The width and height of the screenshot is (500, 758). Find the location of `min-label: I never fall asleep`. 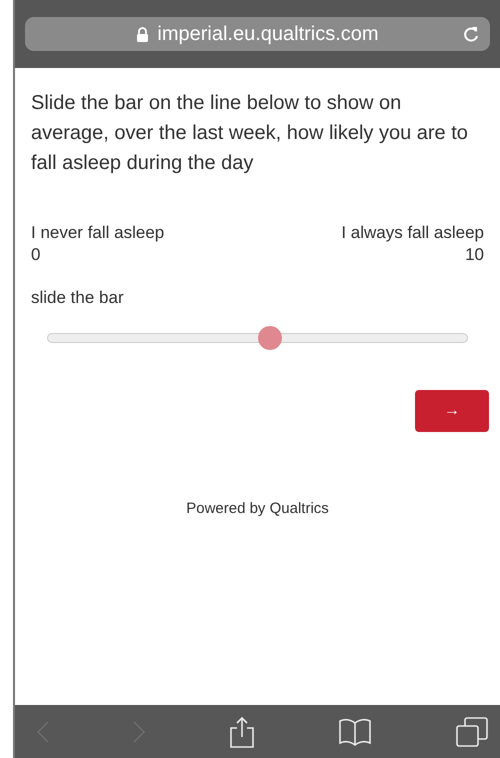

min-label: I never fall asleep is located at coordinates (97, 233).